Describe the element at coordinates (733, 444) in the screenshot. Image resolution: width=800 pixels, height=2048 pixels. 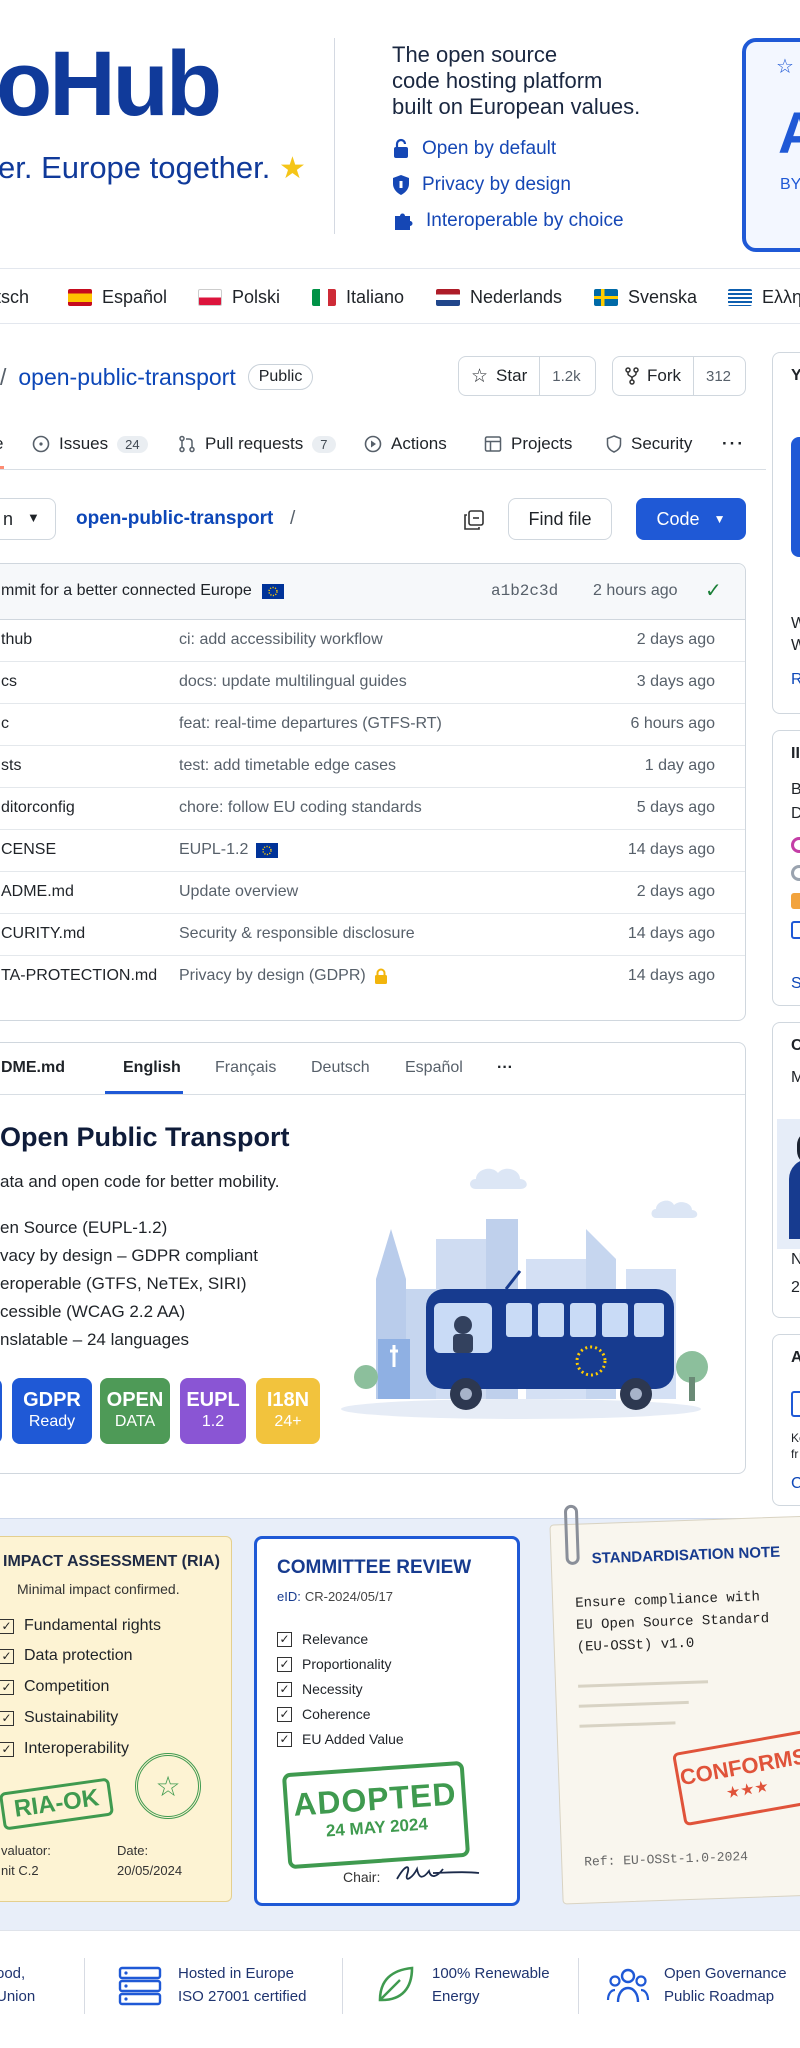
I see `more-tabs-button: ···` at that location.